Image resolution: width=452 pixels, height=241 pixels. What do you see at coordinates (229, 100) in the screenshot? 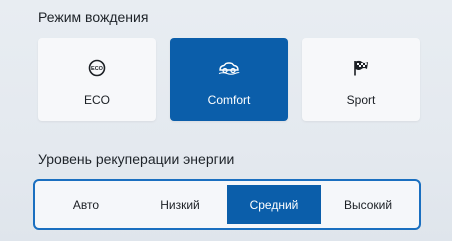
I see `mode-comfort-label: Comfort` at bounding box center [229, 100].